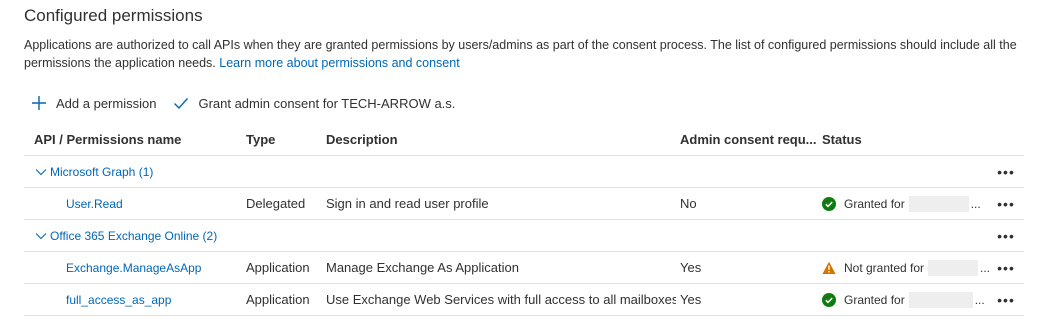 The width and height of the screenshot is (1061, 324). What do you see at coordinates (166, 203) in the screenshot?
I see `permission-link-user-read: User.Read` at bounding box center [166, 203].